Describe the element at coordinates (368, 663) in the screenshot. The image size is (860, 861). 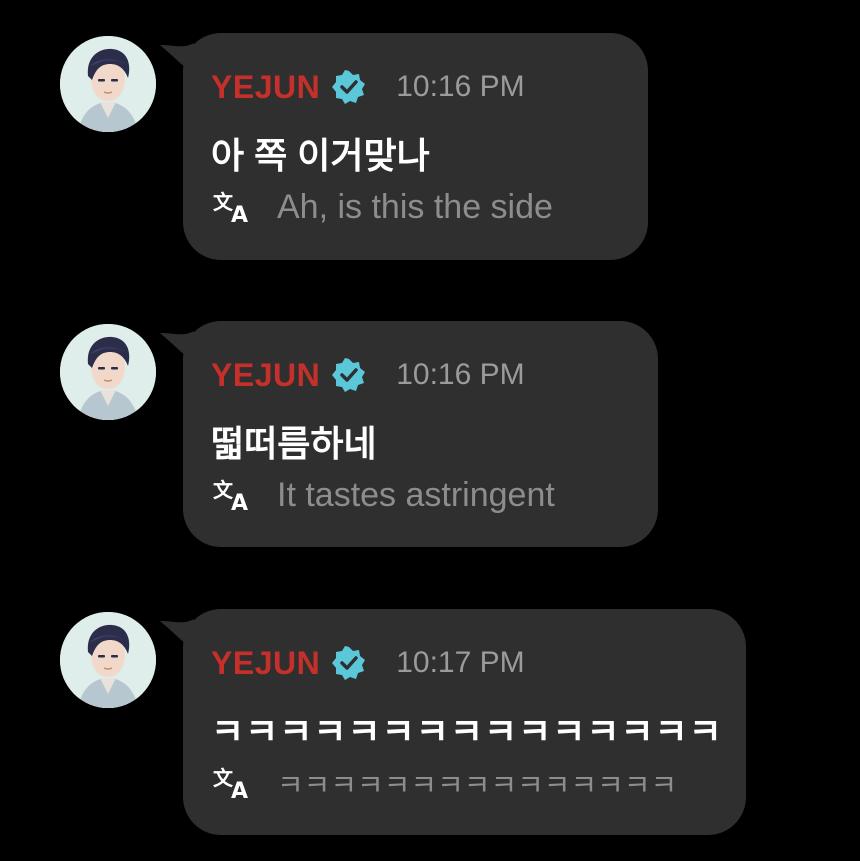
I see `message-header: YEJUN 10:17 PM` at that location.